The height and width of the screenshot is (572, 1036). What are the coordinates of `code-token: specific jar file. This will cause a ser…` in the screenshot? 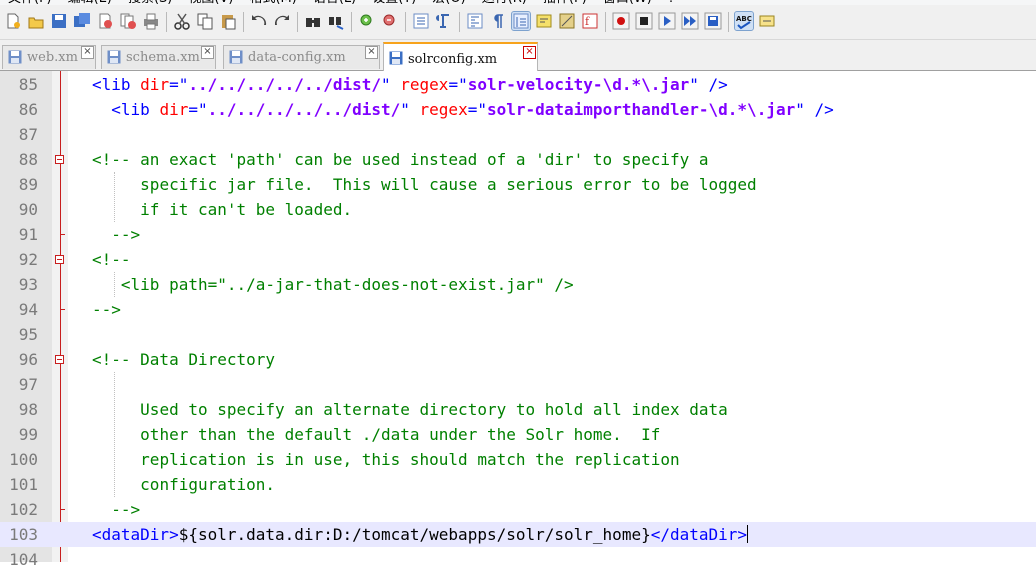 It's located at (448, 184).